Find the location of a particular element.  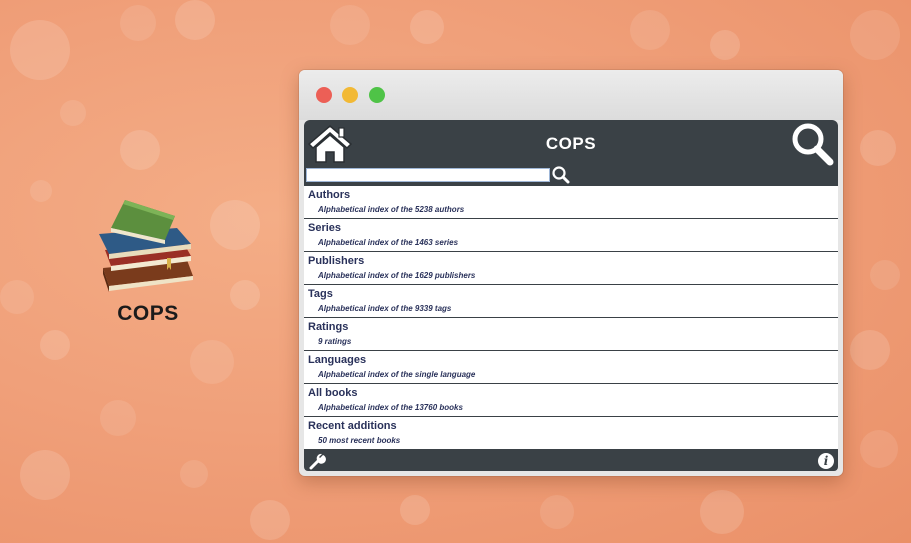

search-toggle-button is located at coordinates (813, 144).